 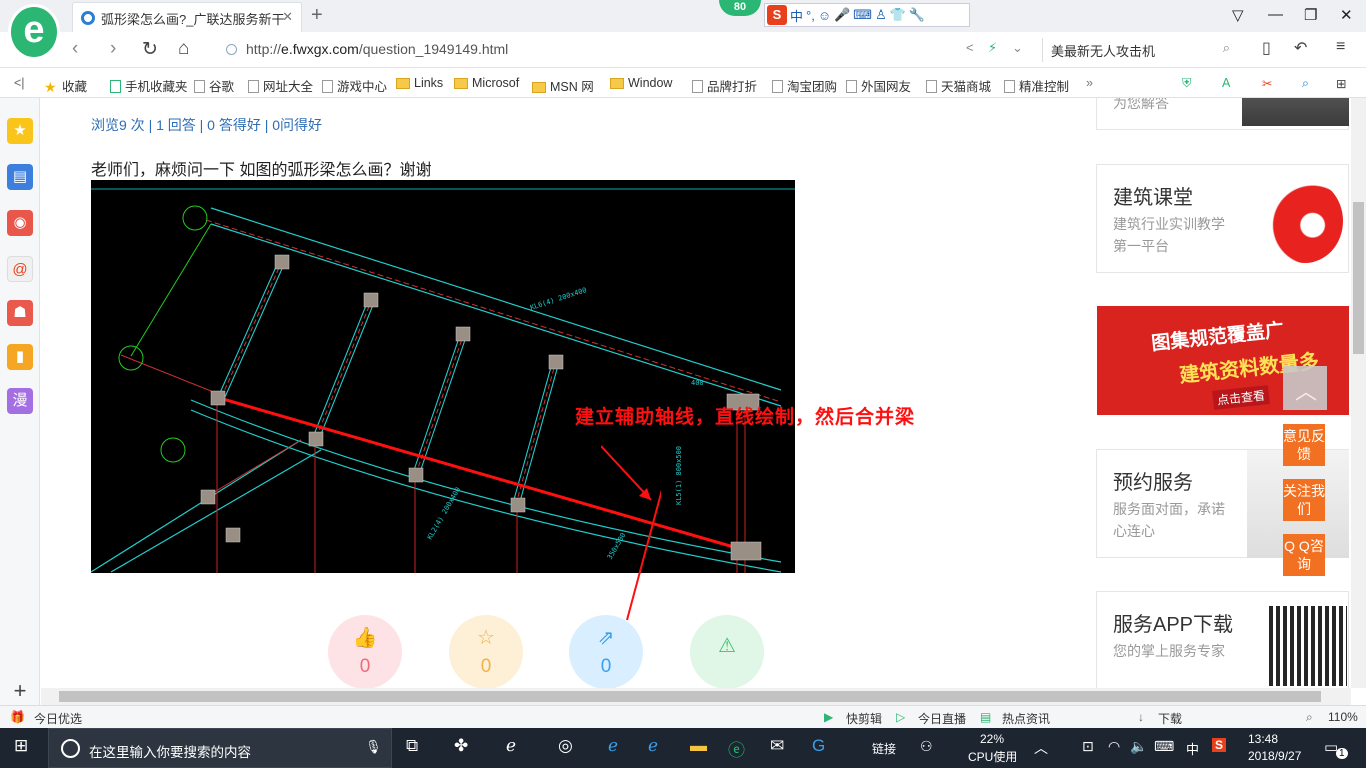 I want to click on news-hot-icon: ▤, so click(x=985, y=717).